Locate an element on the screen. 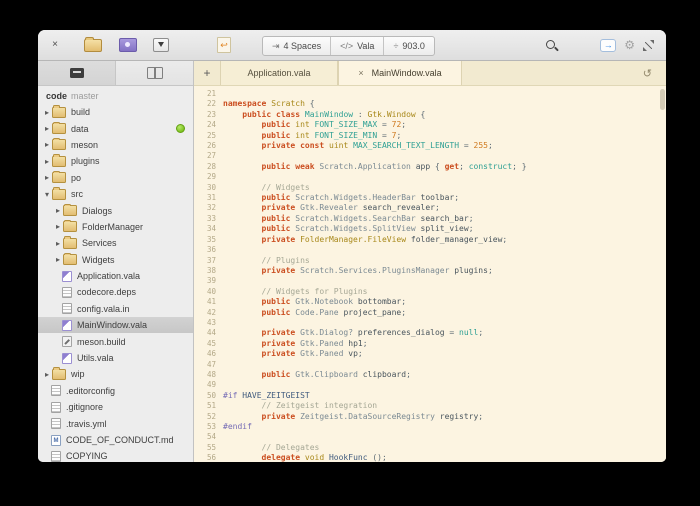 Image resolution: width=700 pixels, height=506 pixels. vala-file-icon is located at coordinates (67, 358).